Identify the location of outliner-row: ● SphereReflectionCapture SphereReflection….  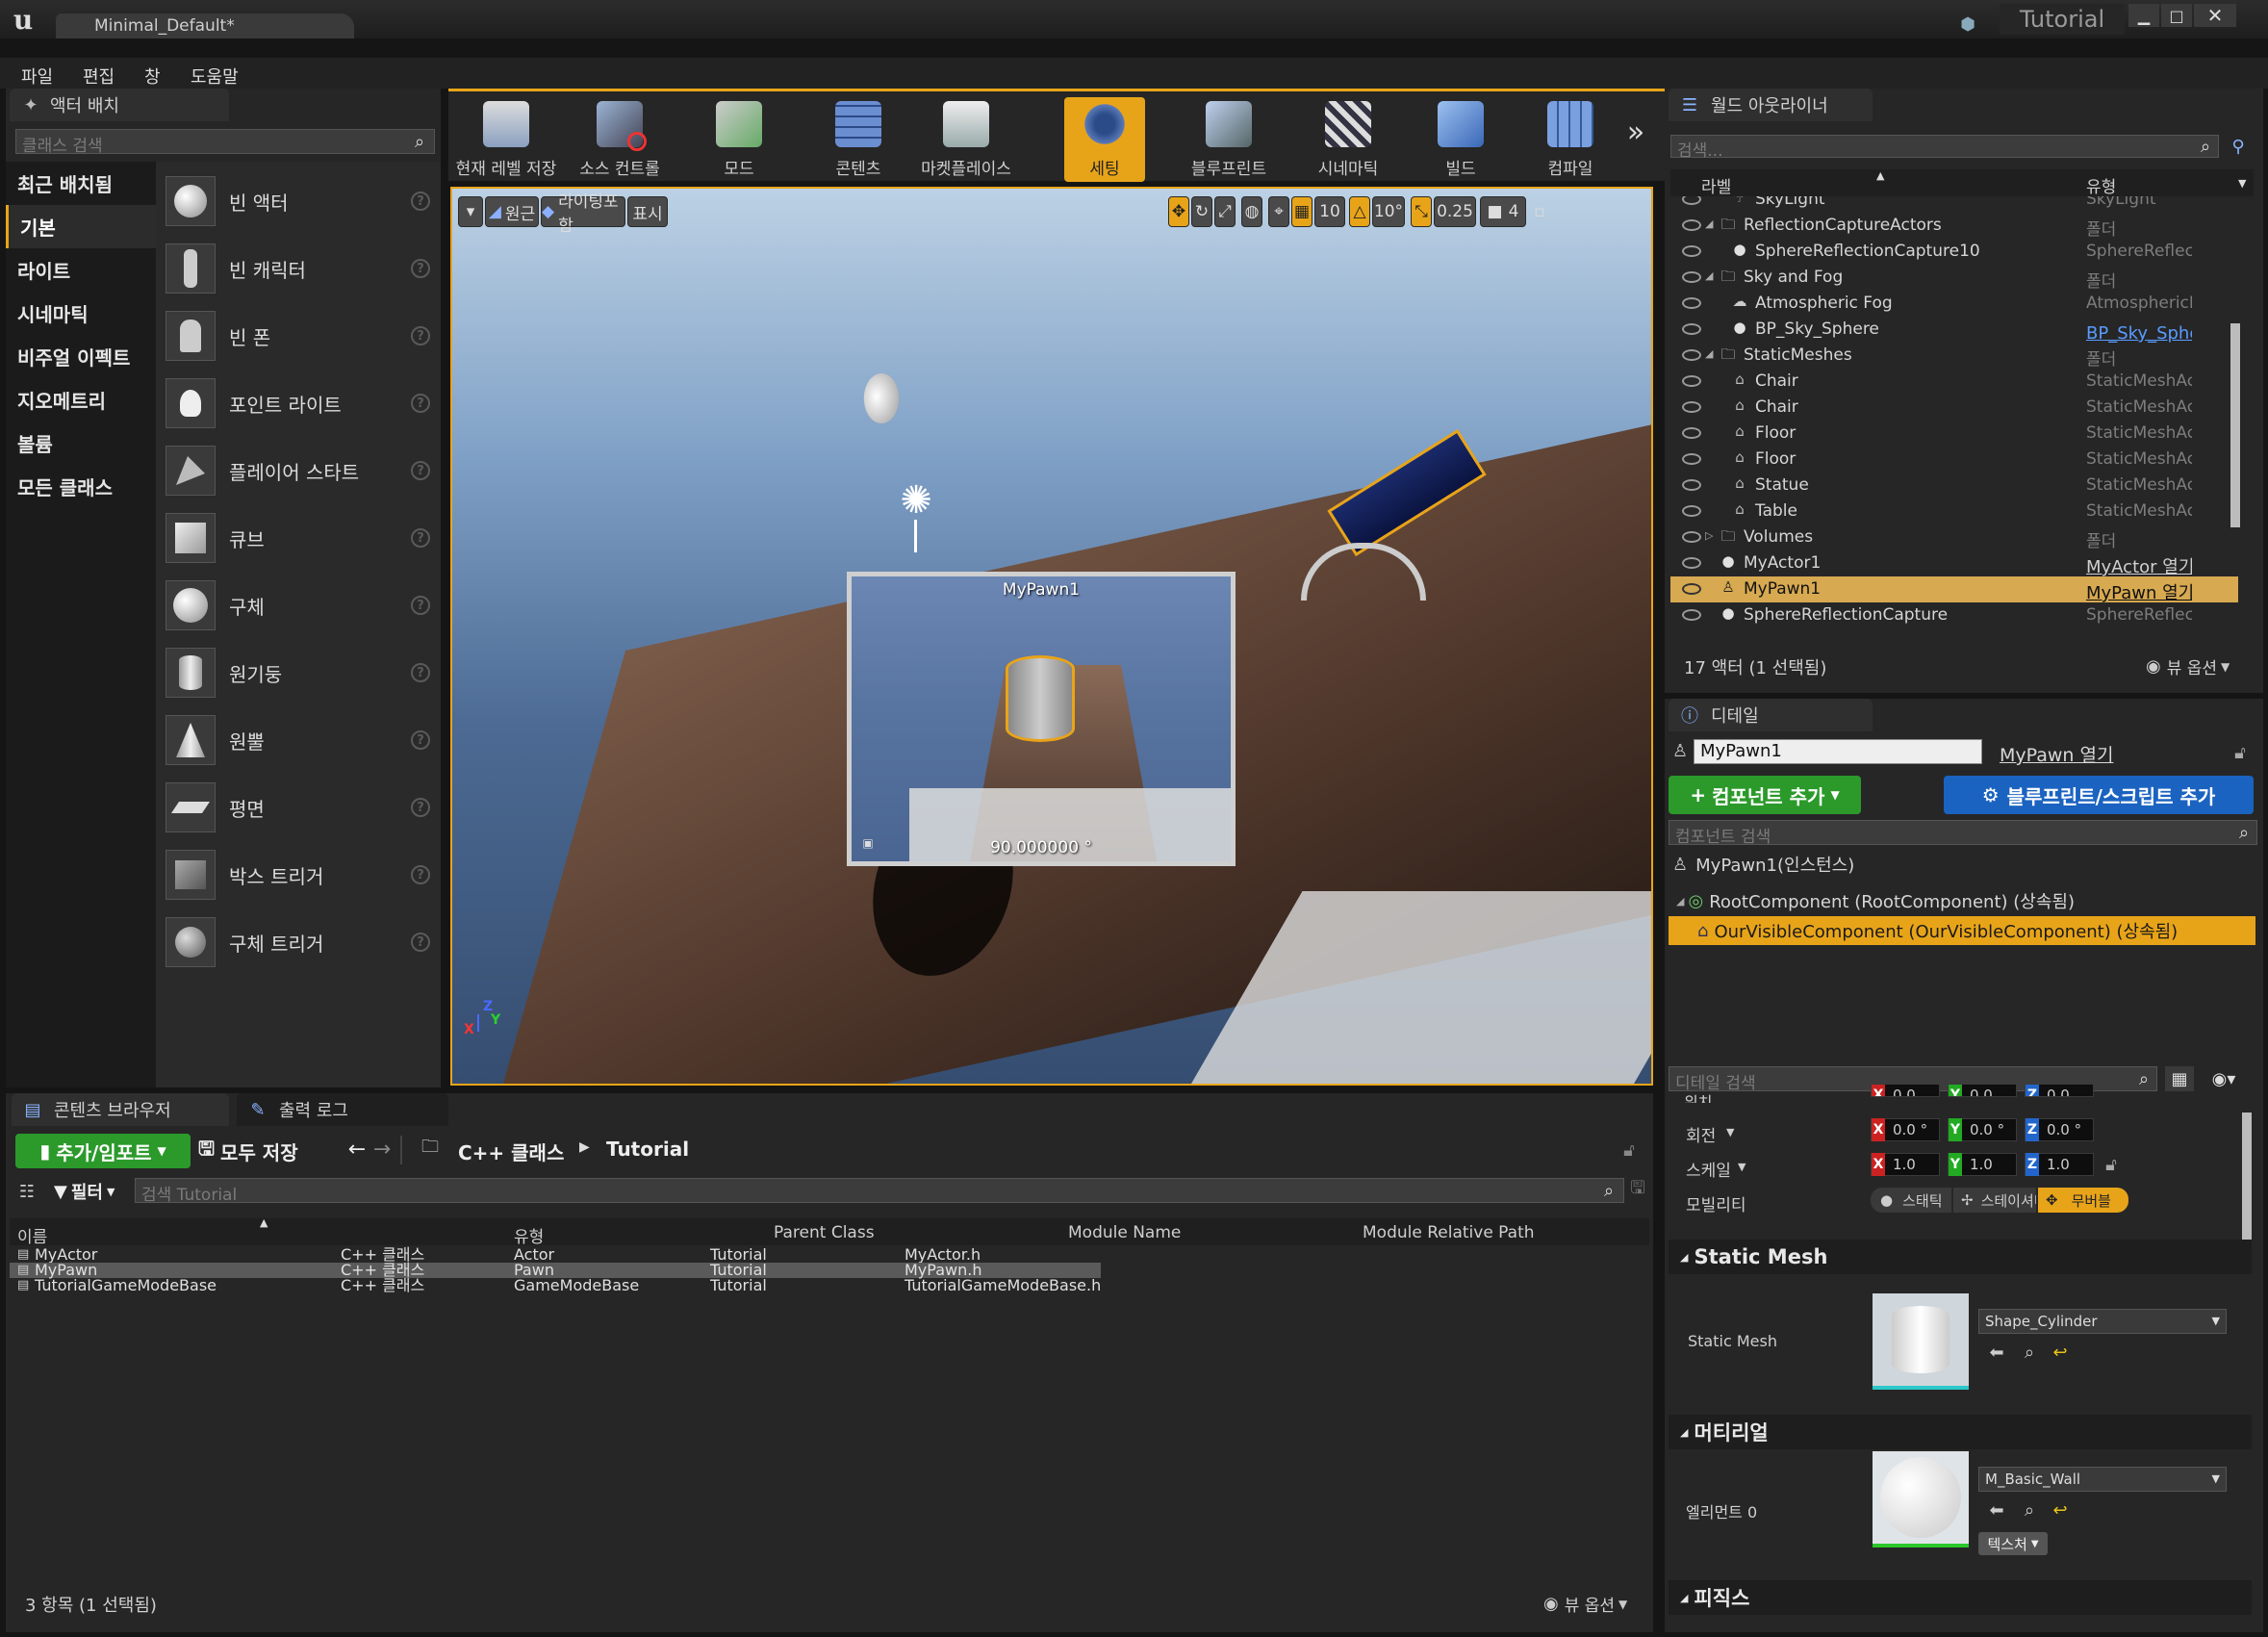
(1954, 615).